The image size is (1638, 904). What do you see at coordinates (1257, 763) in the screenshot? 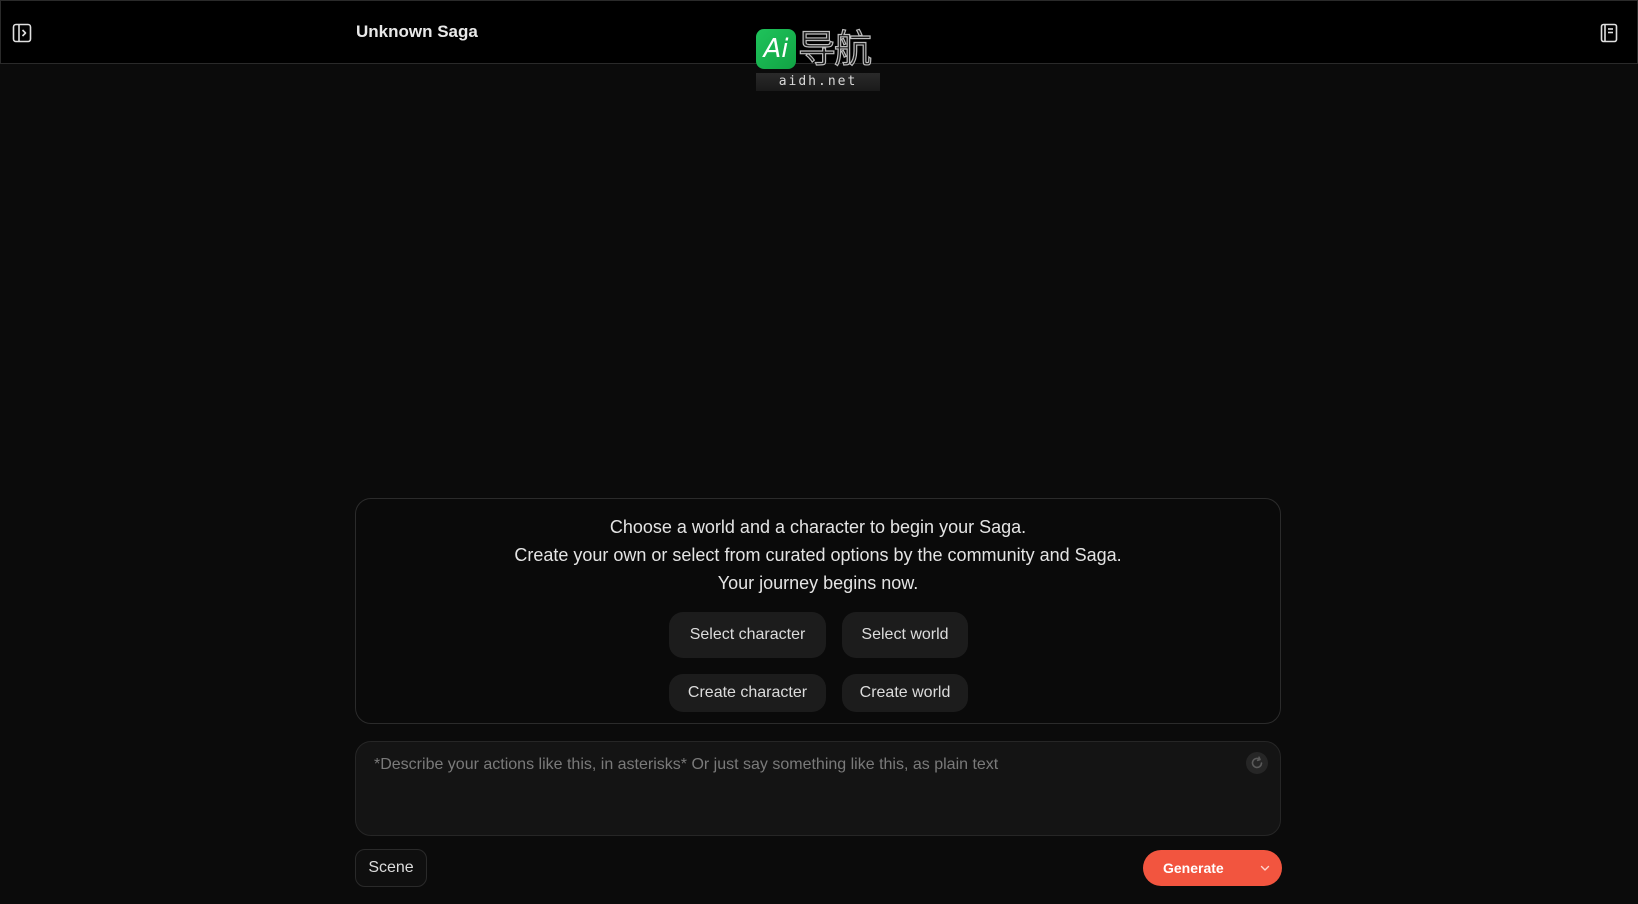
I see `refresh-icon` at bounding box center [1257, 763].